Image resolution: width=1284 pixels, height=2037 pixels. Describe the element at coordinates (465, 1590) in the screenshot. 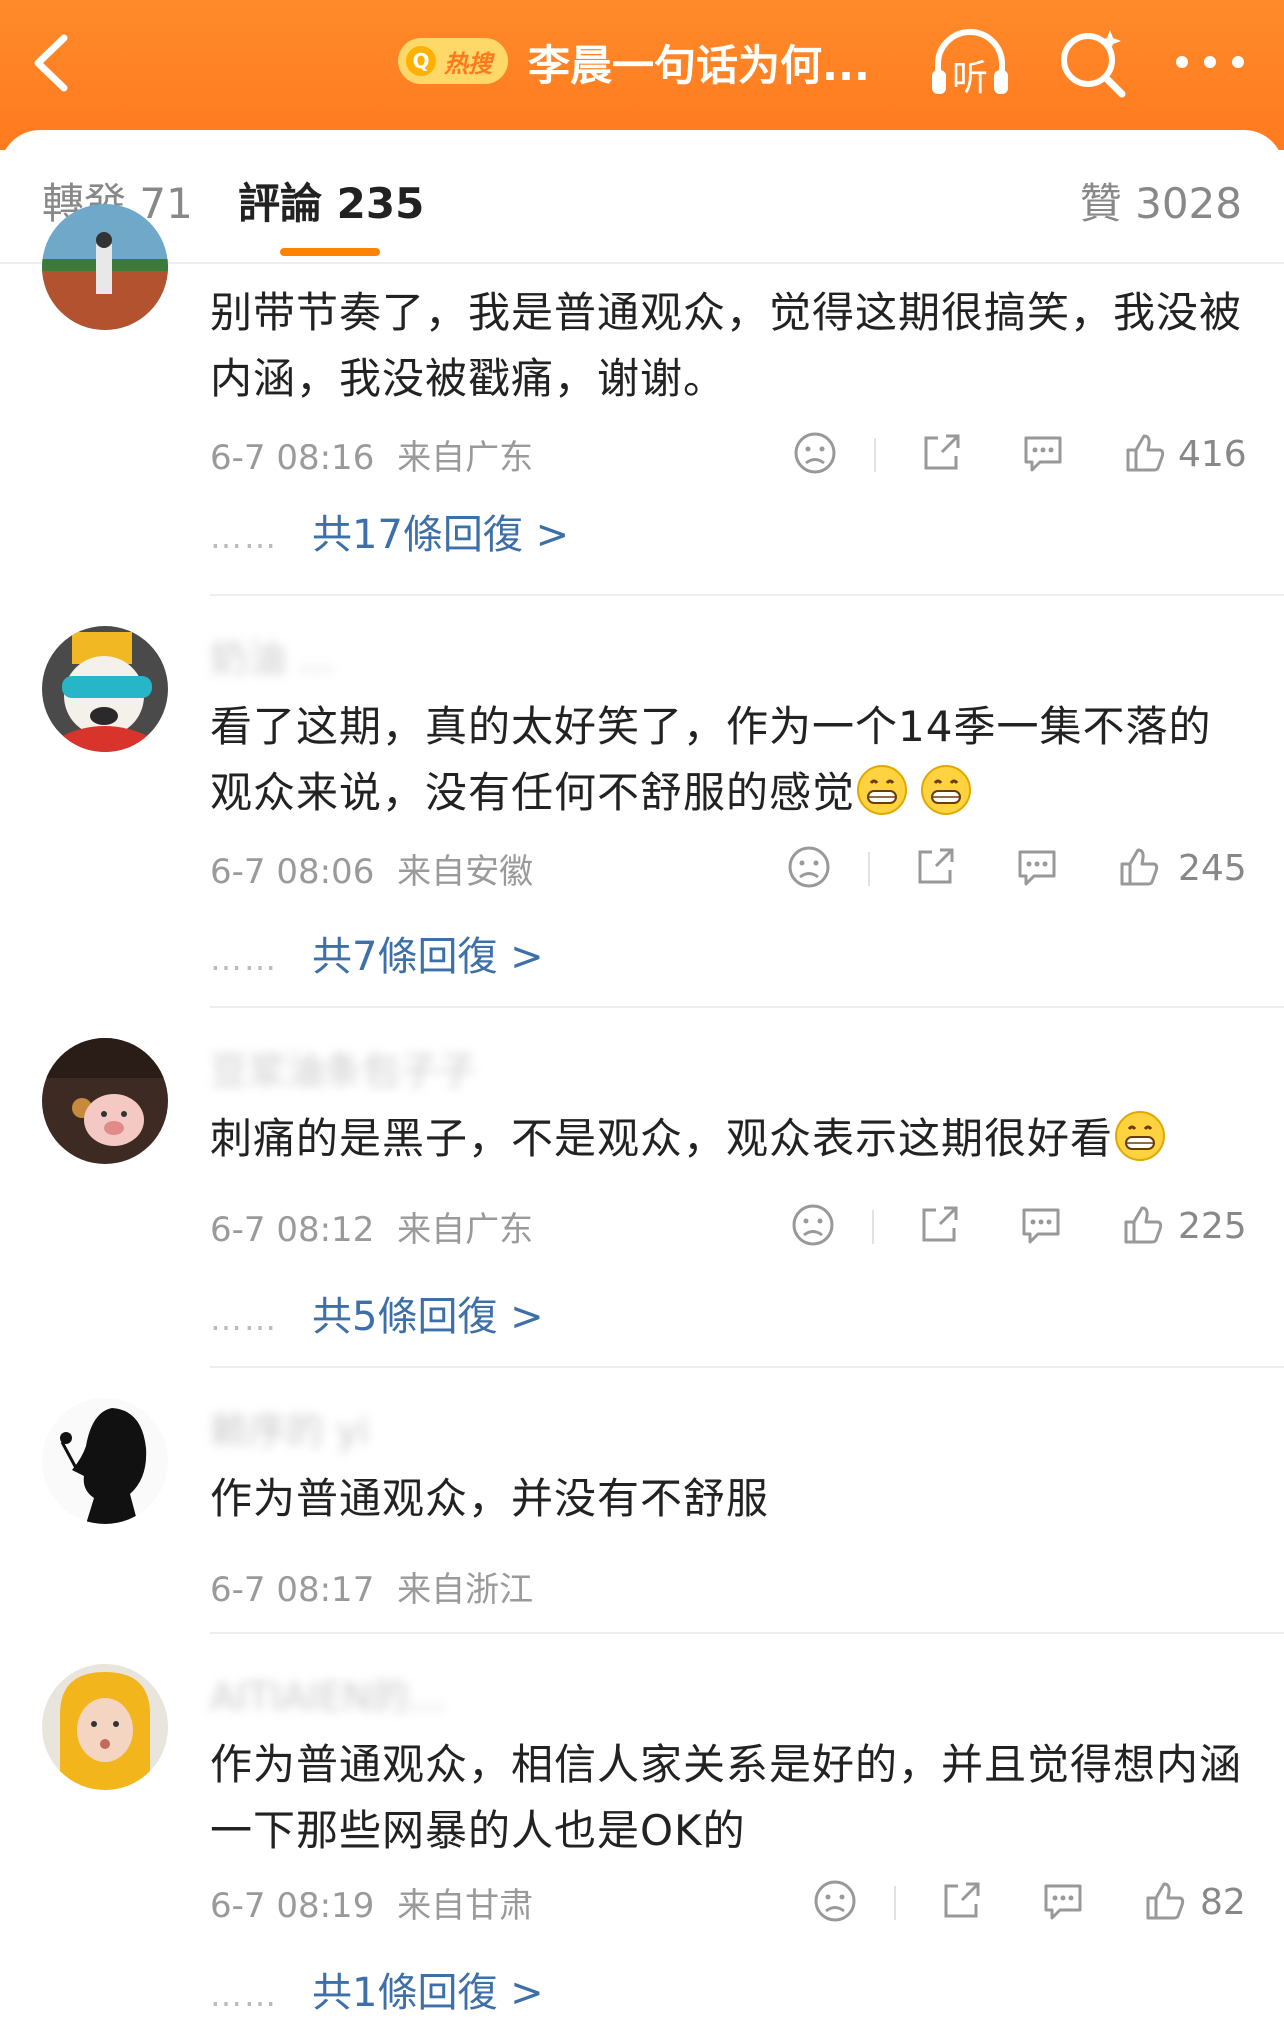

I see `comment-location: 来自浙江` at that location.